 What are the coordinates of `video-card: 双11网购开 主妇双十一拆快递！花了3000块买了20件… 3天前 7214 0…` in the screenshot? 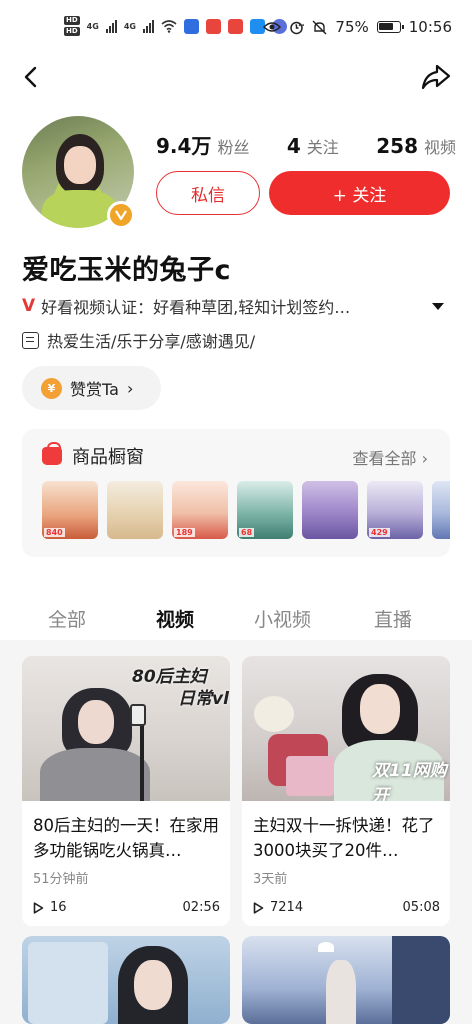 It's located at (346, 791).